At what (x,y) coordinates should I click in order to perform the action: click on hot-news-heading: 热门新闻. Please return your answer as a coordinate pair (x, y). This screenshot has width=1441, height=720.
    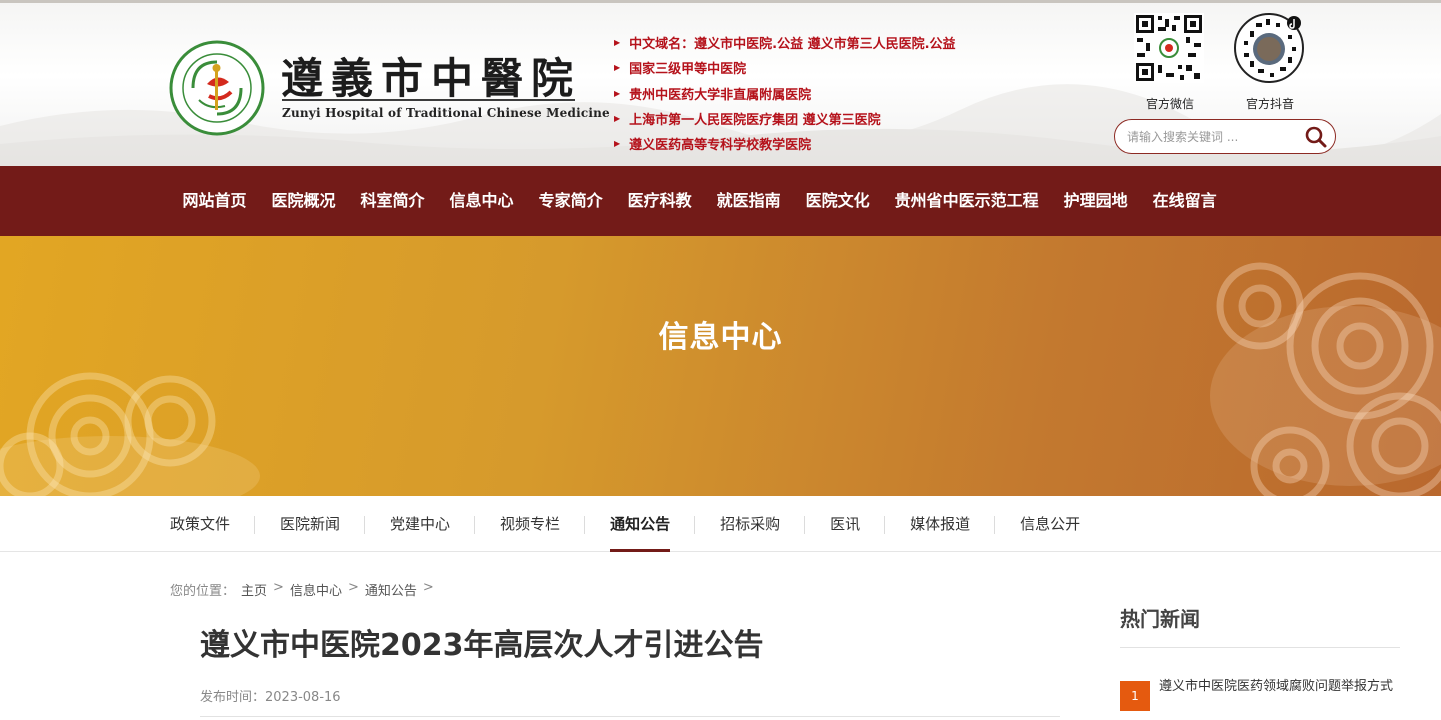
    Looking at the image, I should click on (1160, 619).